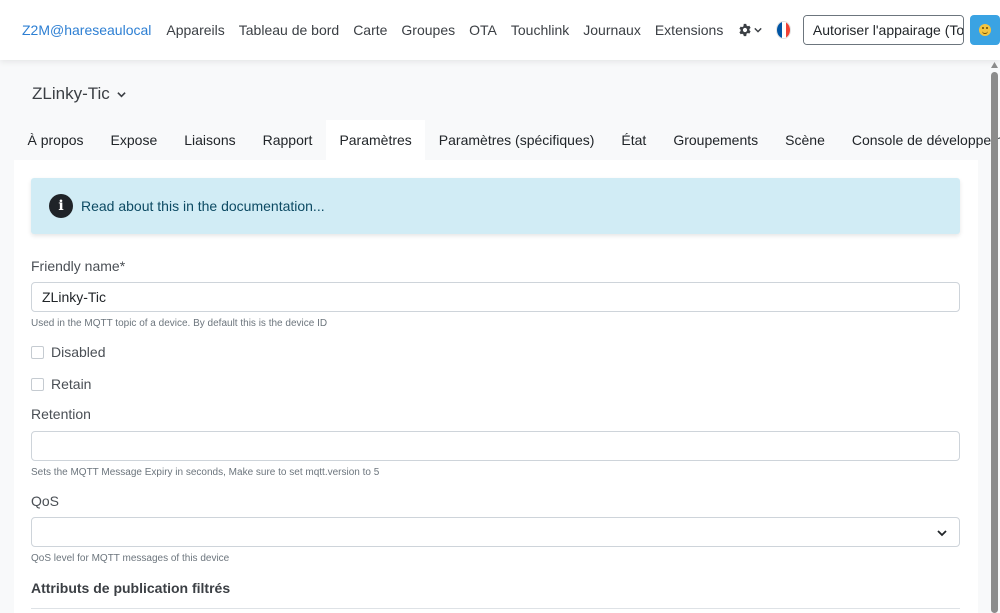 Image resolution: width=1000 pixels, height=613 pixels. What do you see at coordinates (634, 140) in the screenshot?
I see `tab-state: État` at bounding box center [634, 140].